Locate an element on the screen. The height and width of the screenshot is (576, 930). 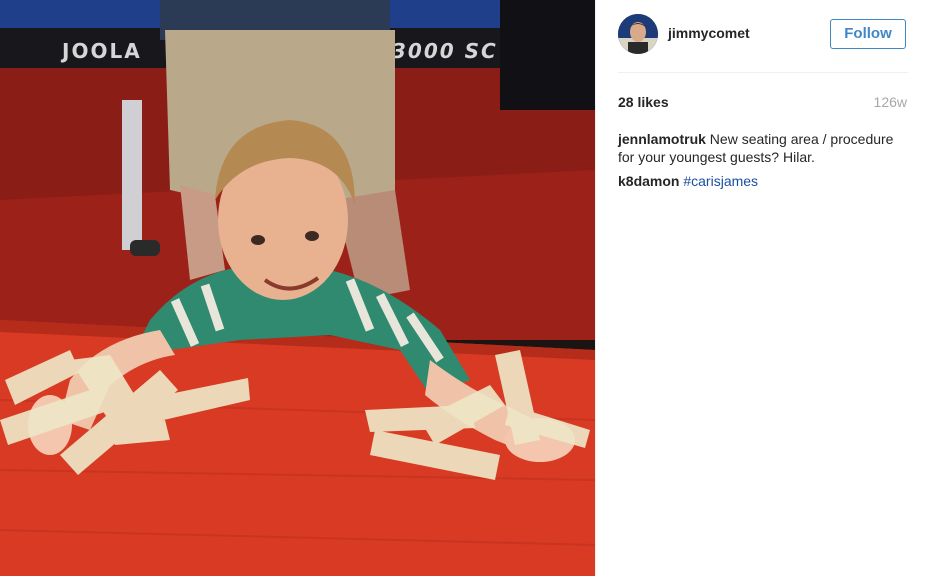
table-brand-text: JOOLA is located at coordinates (101, 51).